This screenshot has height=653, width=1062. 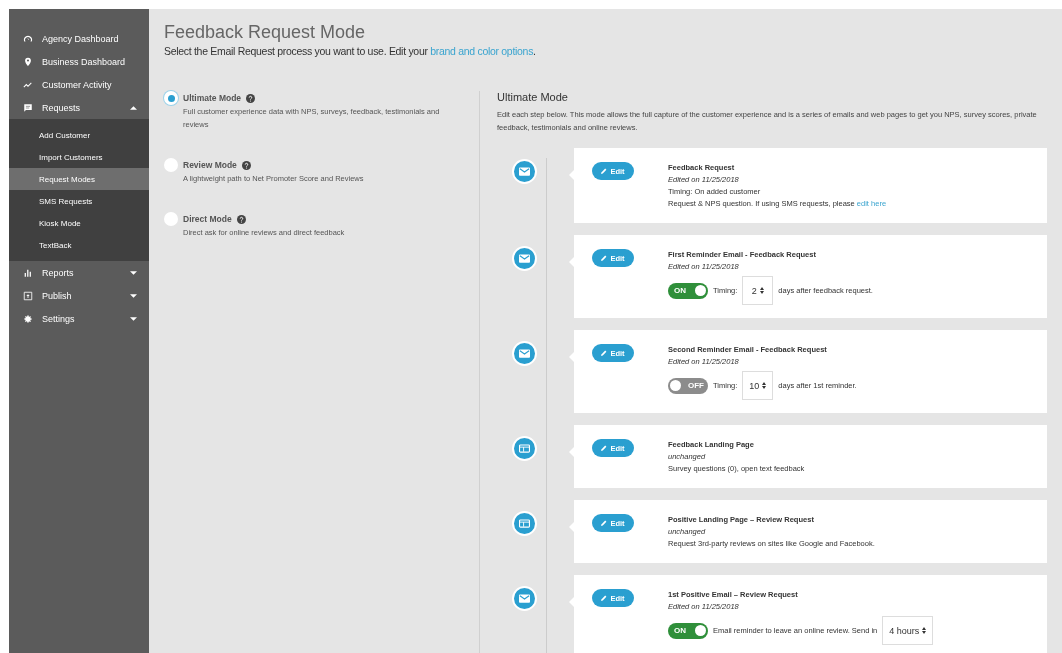 I want to click on submenu-item: Import Customers, so click(x=79, y=157).